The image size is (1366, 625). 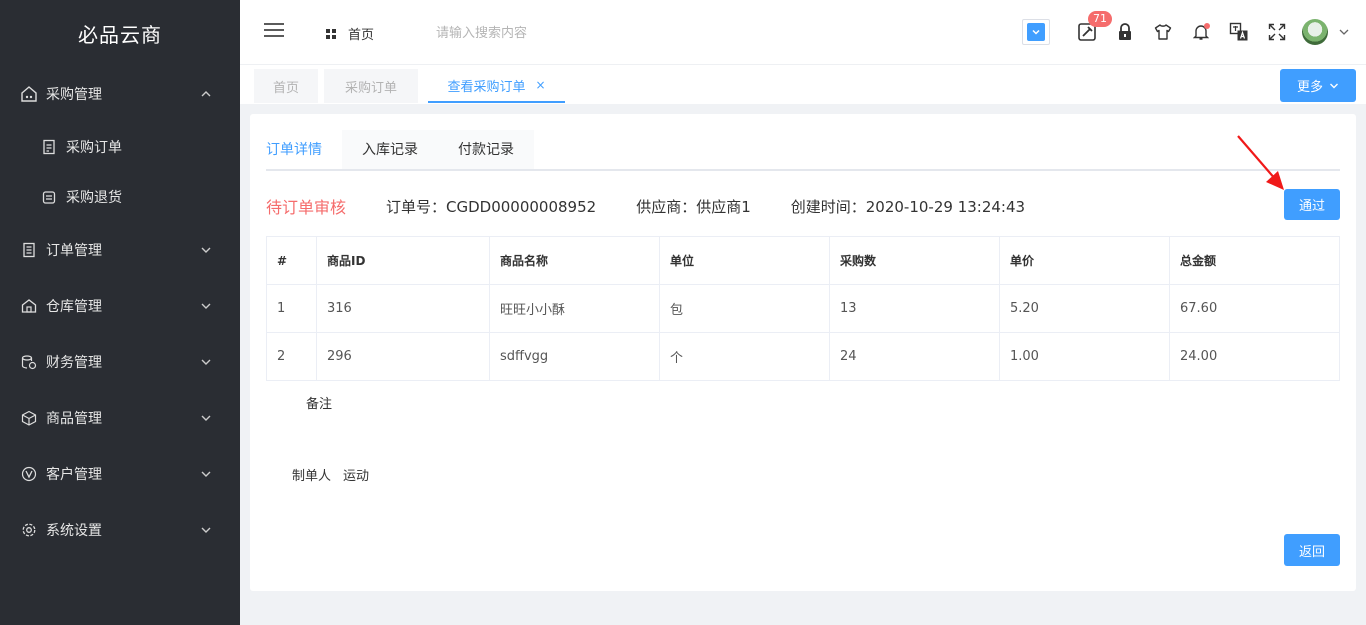 I want to click on header-toolbar: 71, so click(x=1194, y=32).